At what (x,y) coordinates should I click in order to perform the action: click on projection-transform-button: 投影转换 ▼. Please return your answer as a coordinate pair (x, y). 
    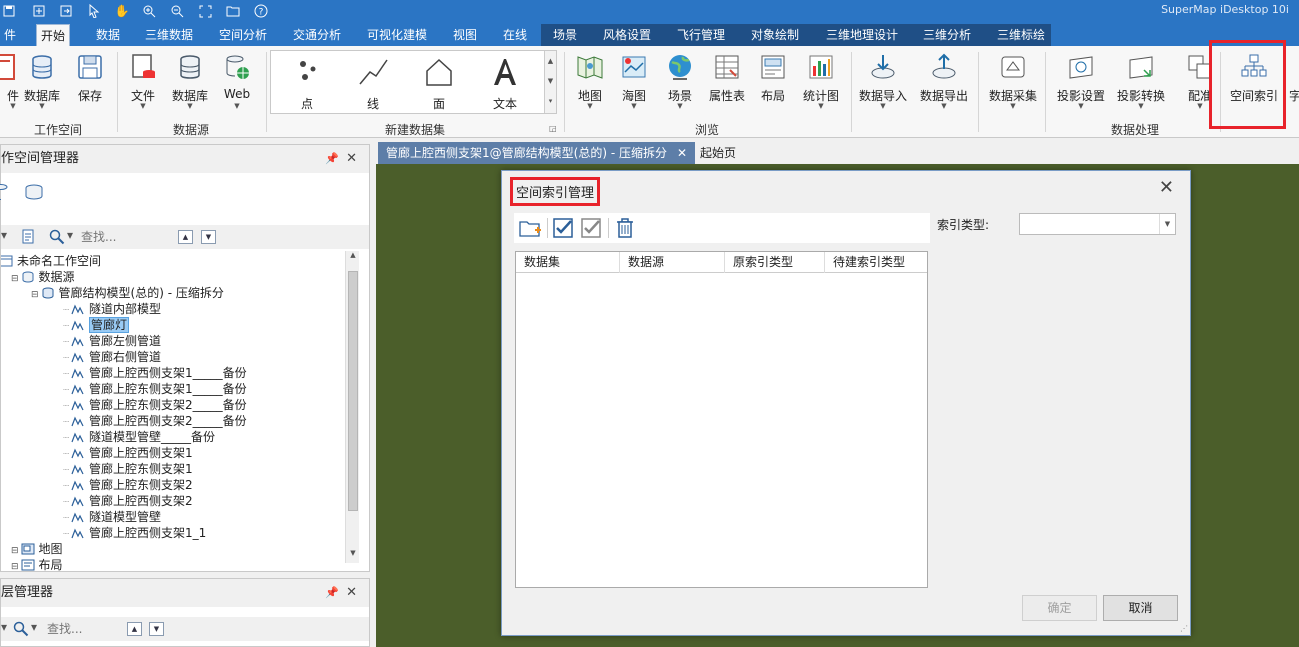
    Looking at the image, I should click on (1141, 85).